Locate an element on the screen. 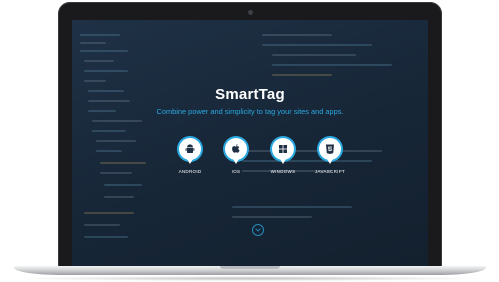  platform-label: ANDROID is located at coordinates (190, 171).